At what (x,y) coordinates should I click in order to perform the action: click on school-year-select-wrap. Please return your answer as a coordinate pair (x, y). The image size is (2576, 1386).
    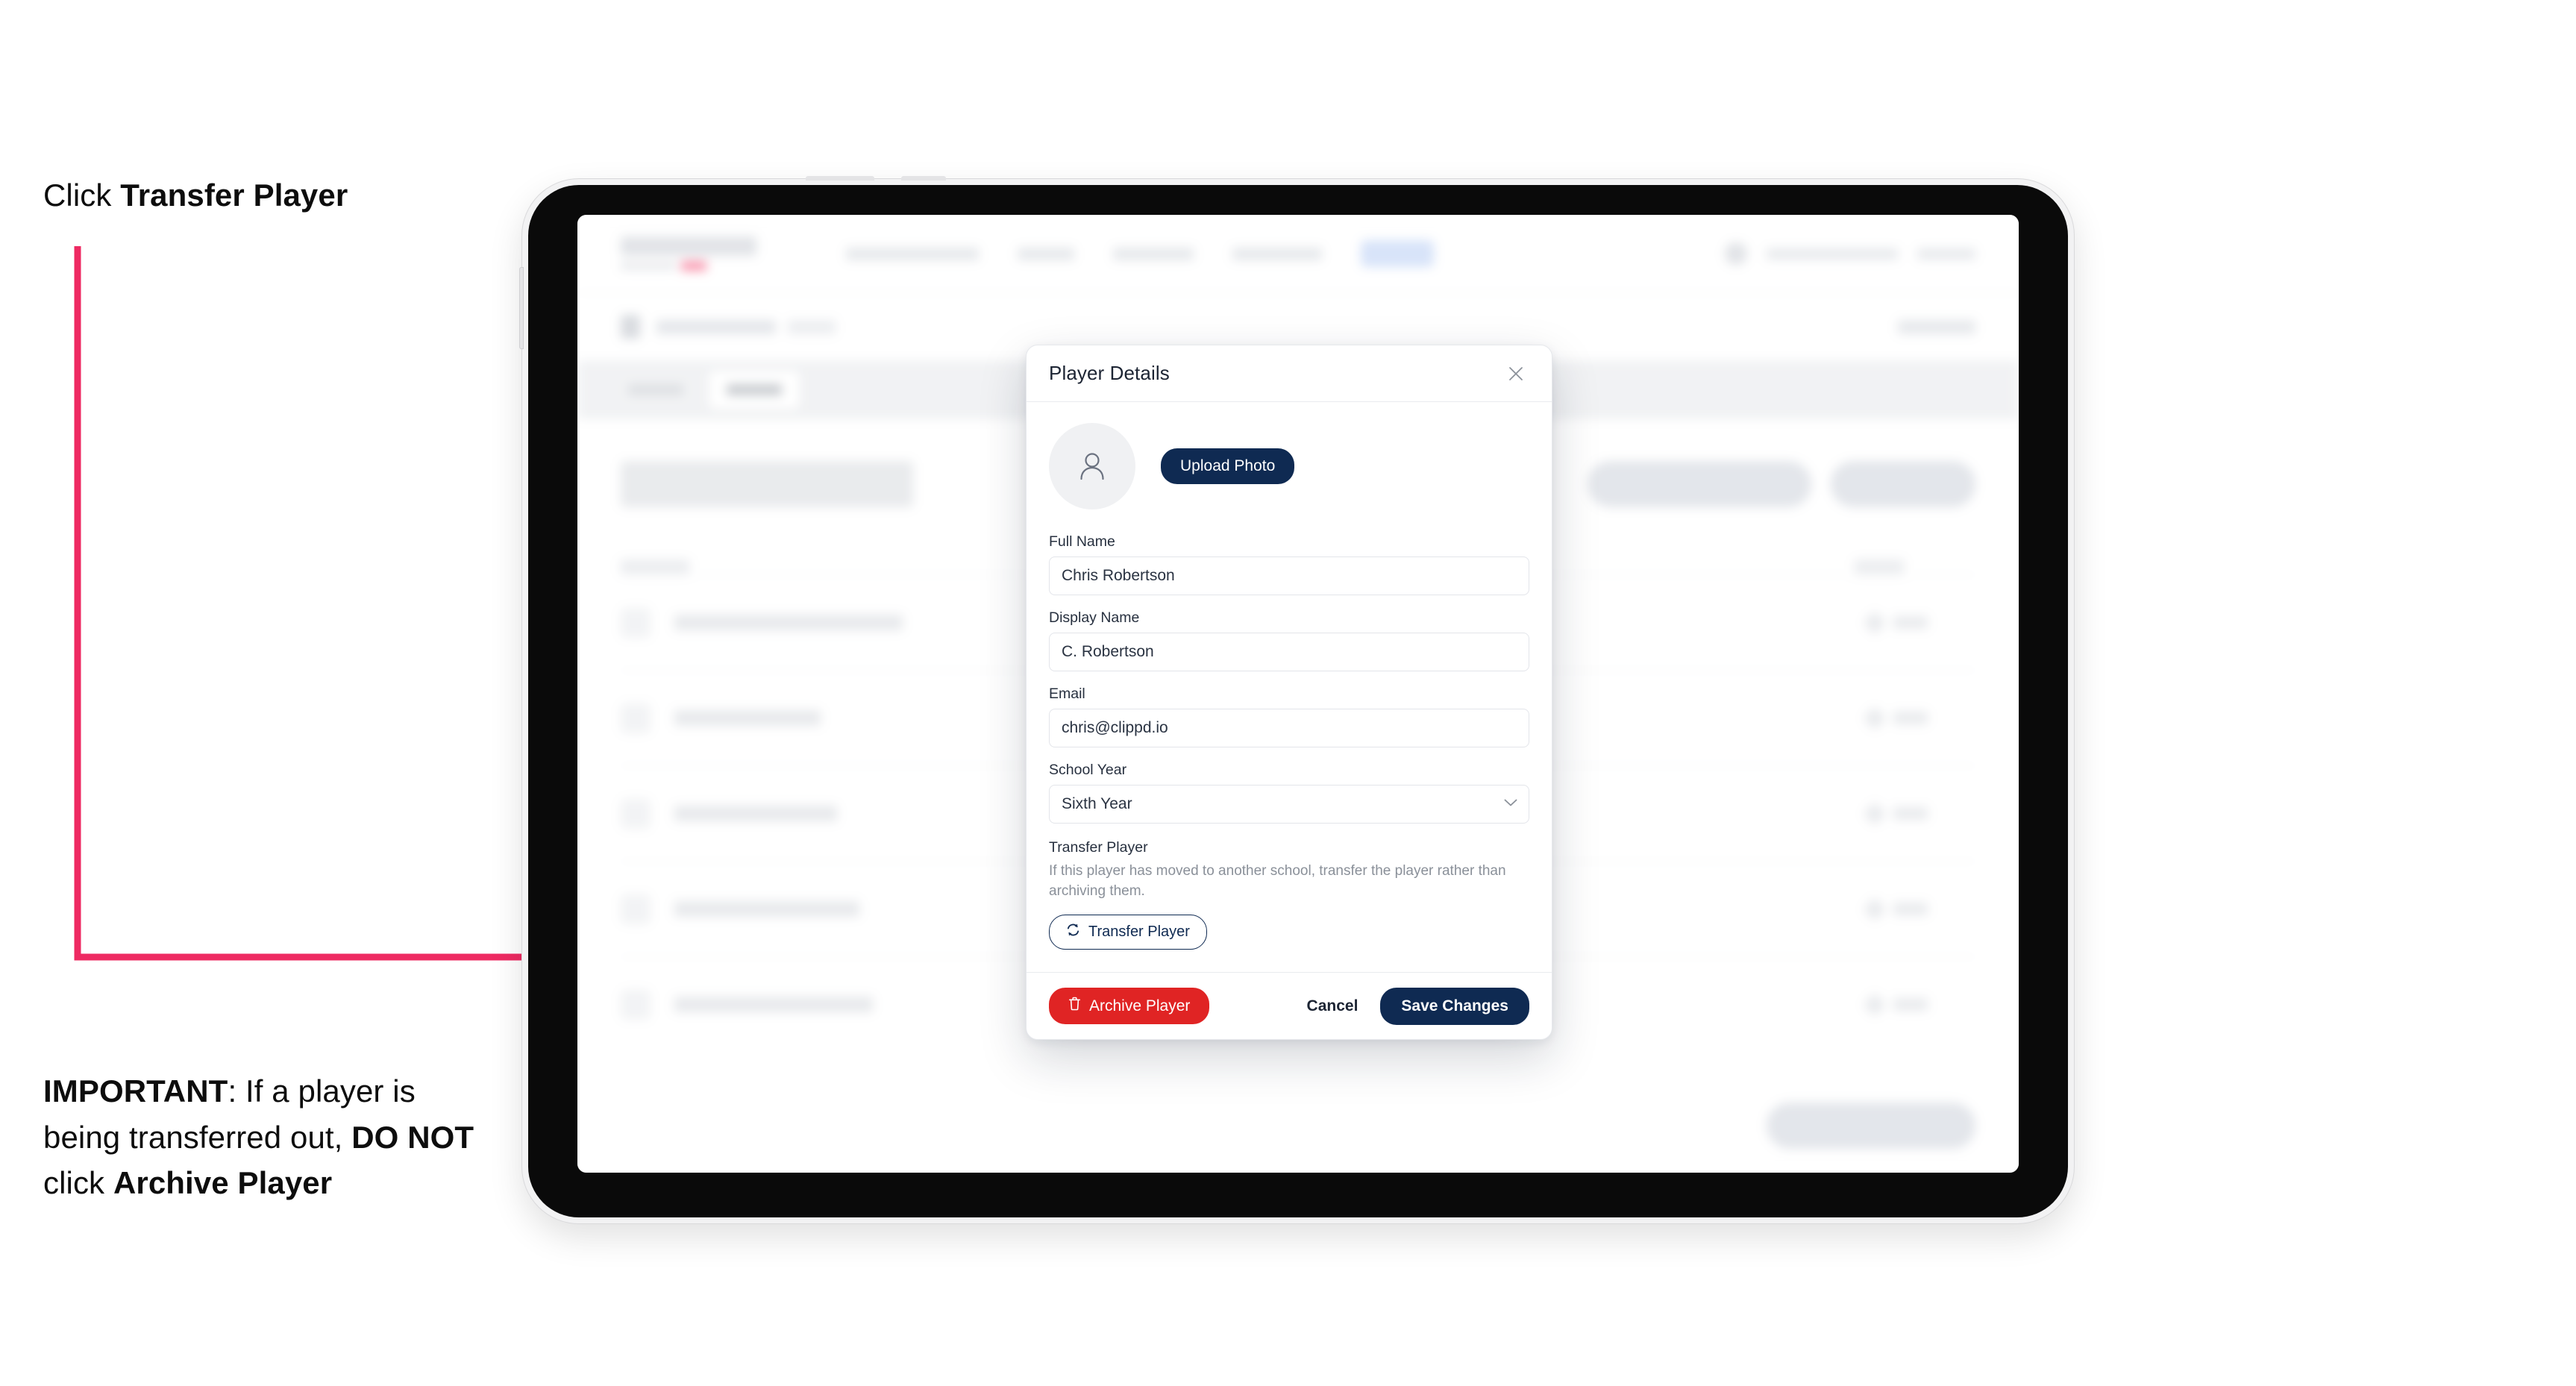
    Looking at the image, I should click on (1289, 805).